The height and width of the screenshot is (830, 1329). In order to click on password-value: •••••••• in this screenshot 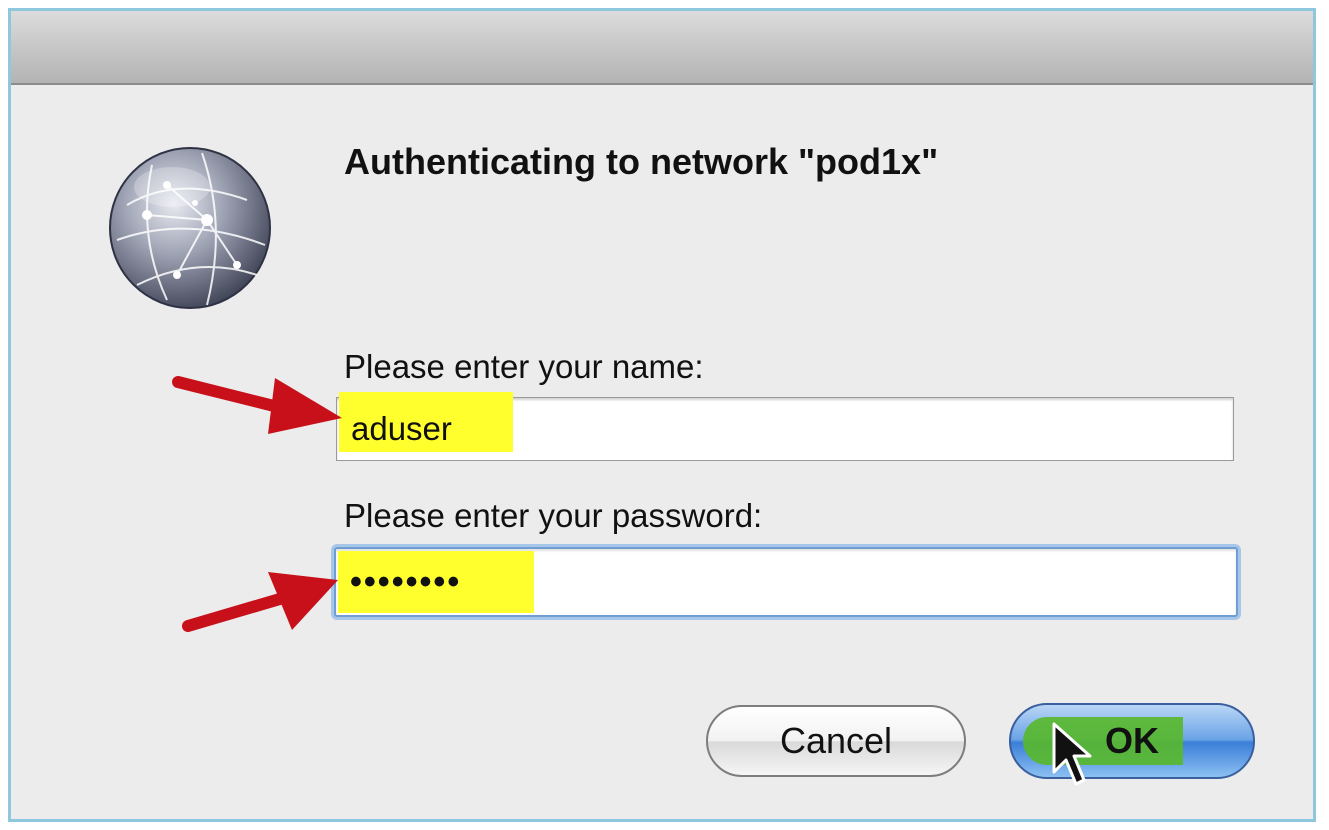, I will do `click(406, 582)`.